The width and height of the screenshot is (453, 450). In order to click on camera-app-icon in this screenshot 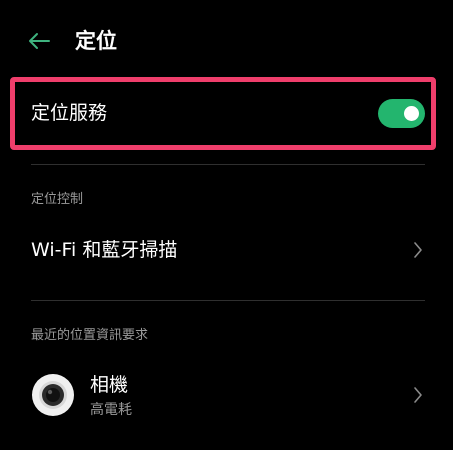, I will do `click(53, 395)`.